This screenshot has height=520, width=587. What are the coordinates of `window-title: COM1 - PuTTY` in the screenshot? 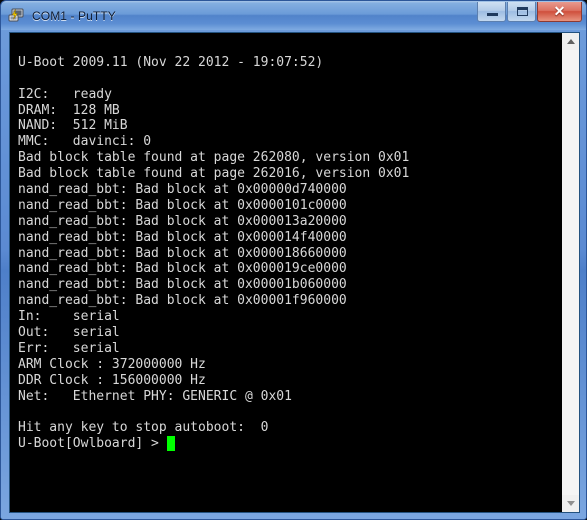 It's located at (74, 15).